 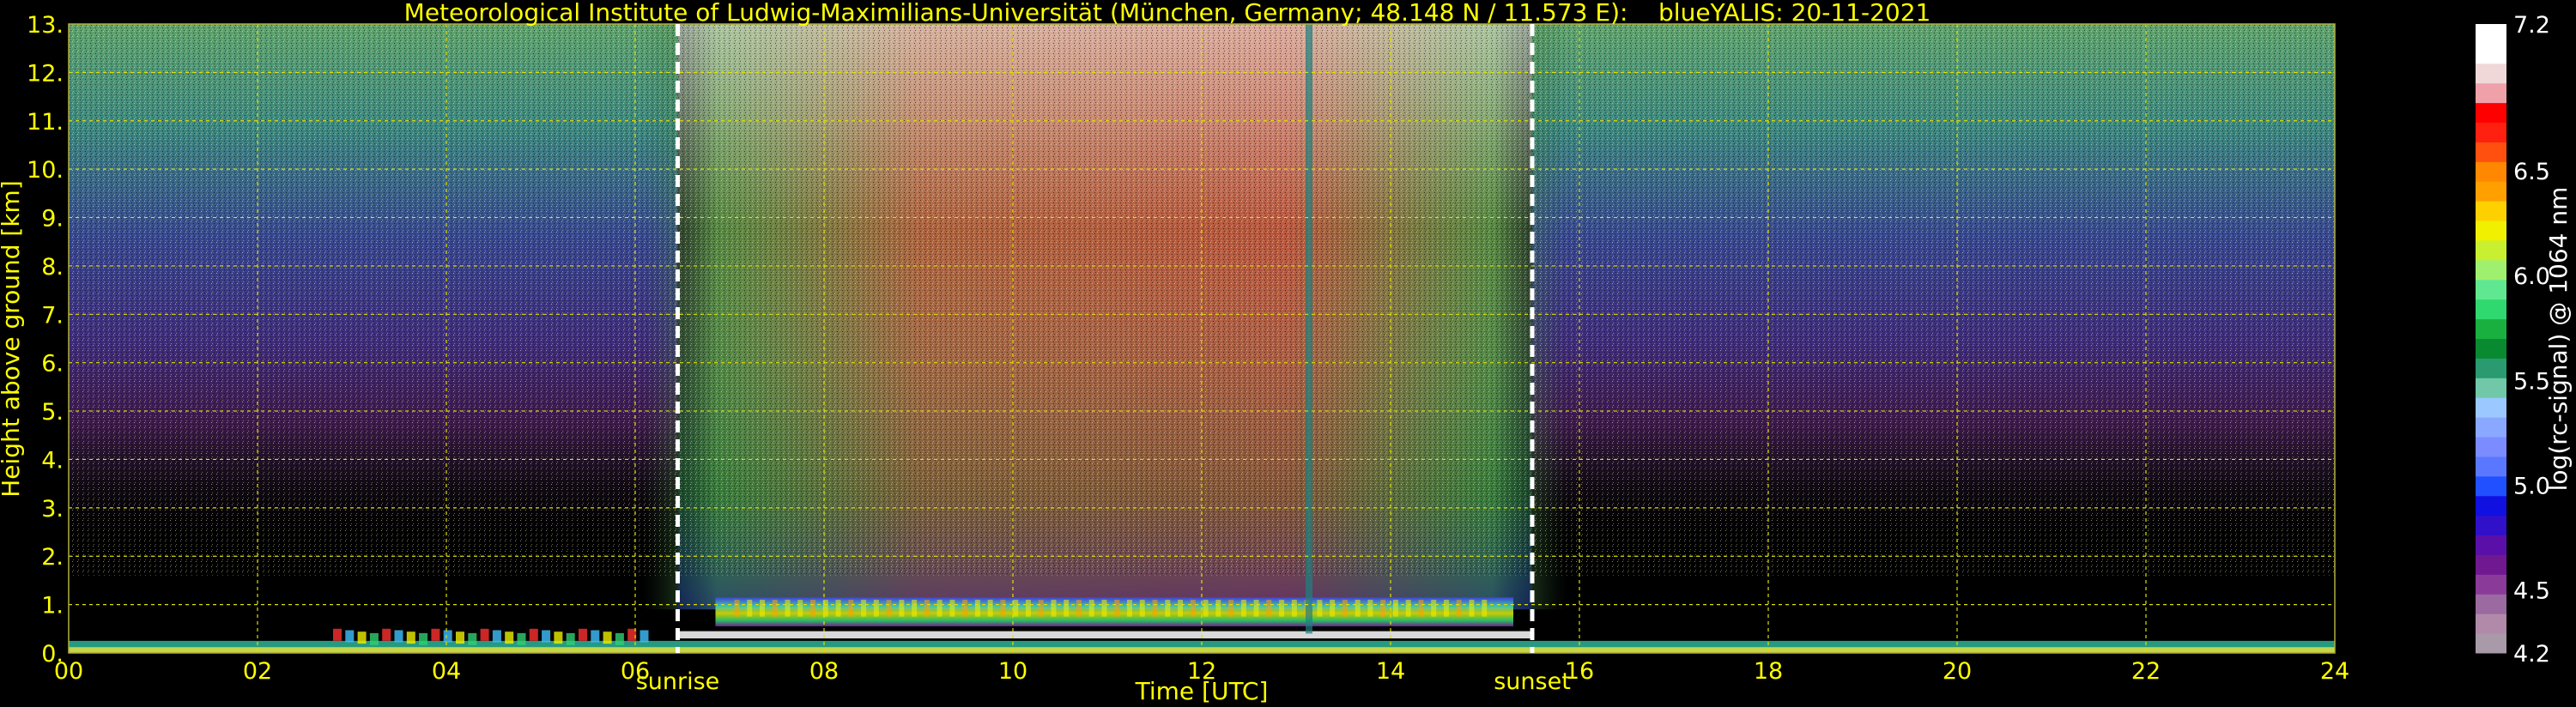 I want to click on y-tick-label: 3., so click(x=52, y=509).